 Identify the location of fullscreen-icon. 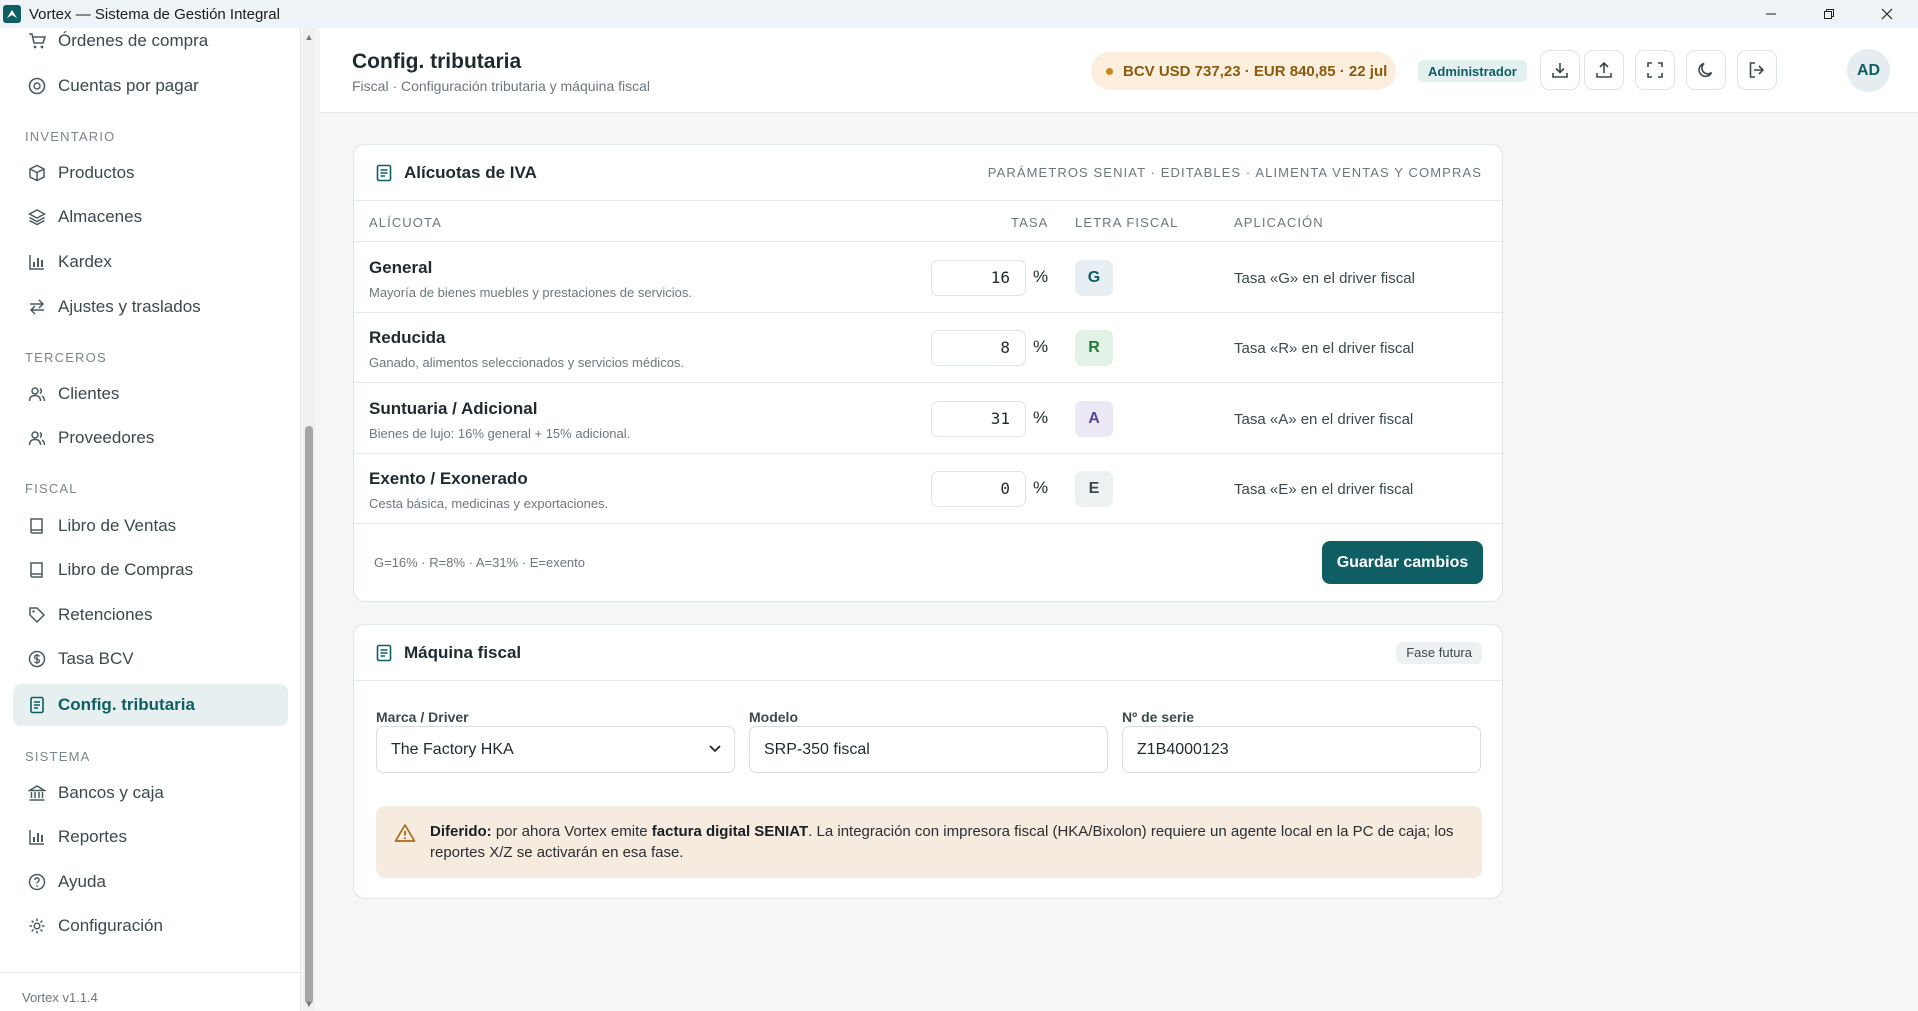
(1655, 70).